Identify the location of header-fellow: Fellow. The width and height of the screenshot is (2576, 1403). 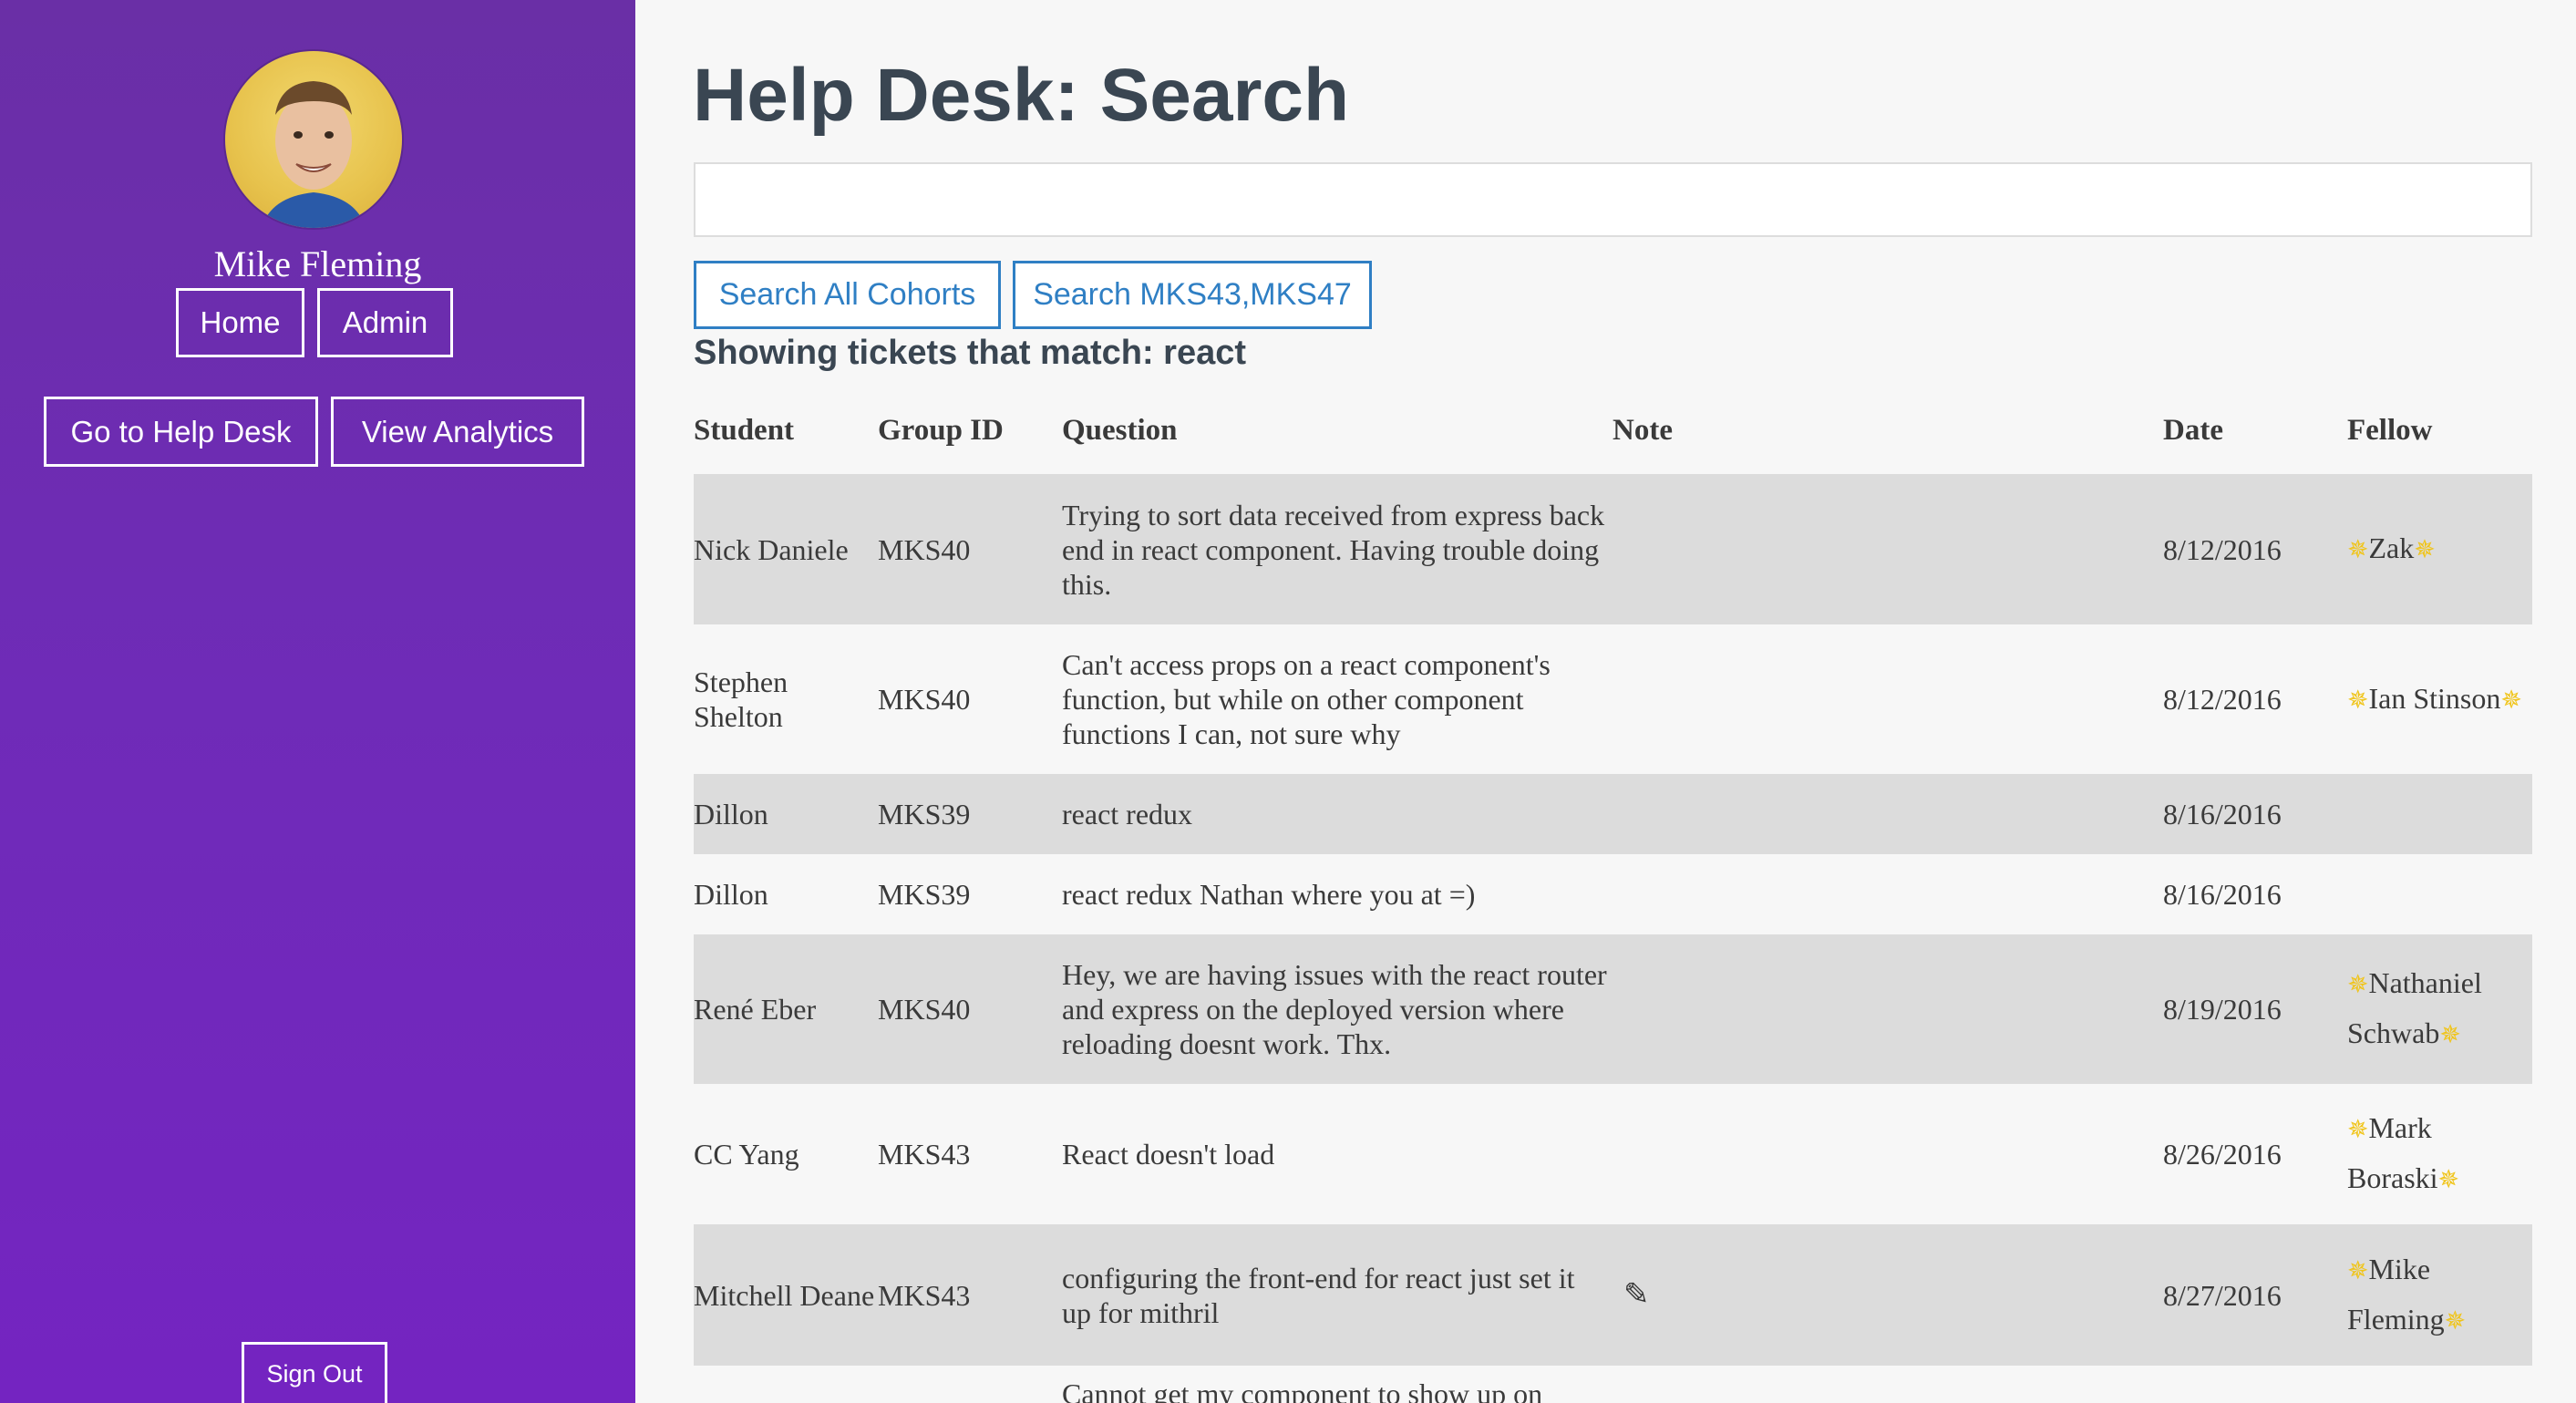
(2390, 431).